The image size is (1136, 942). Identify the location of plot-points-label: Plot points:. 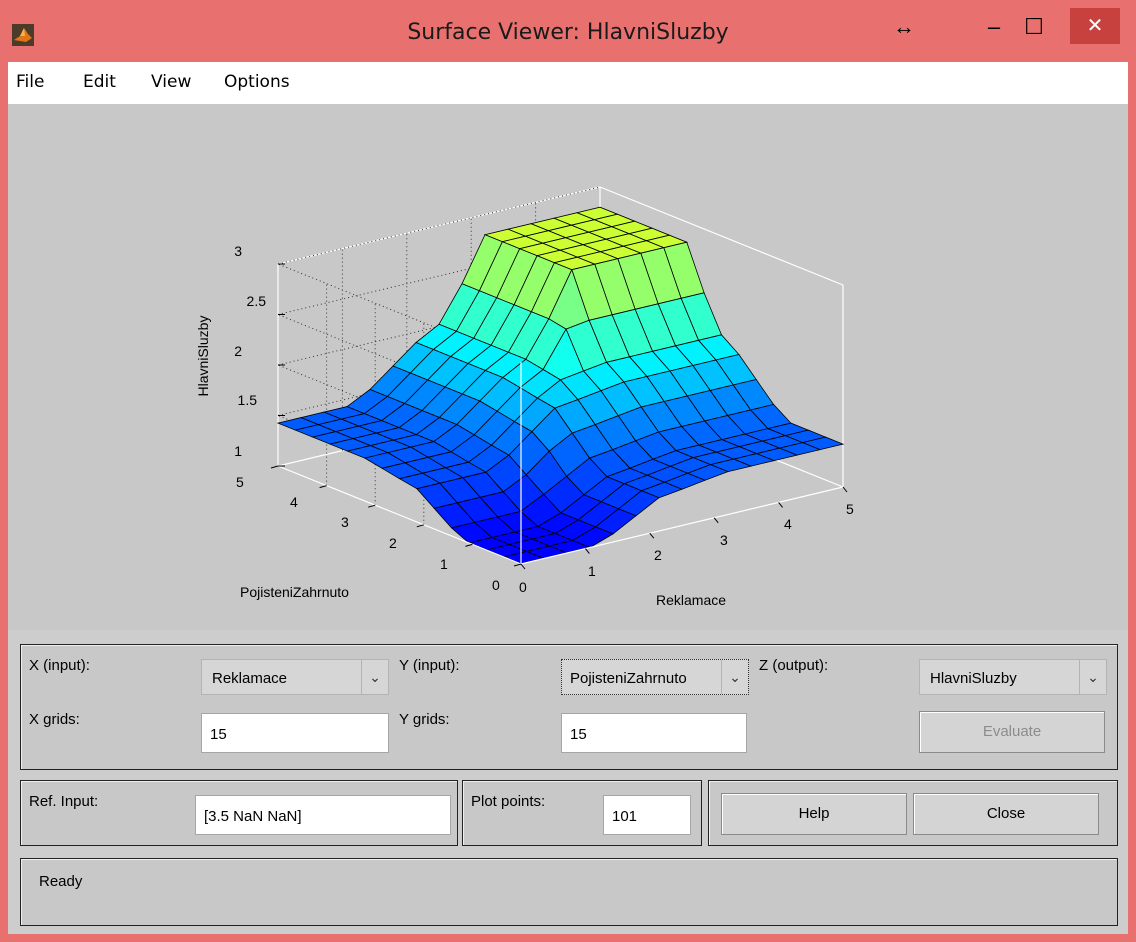
(508, 801).